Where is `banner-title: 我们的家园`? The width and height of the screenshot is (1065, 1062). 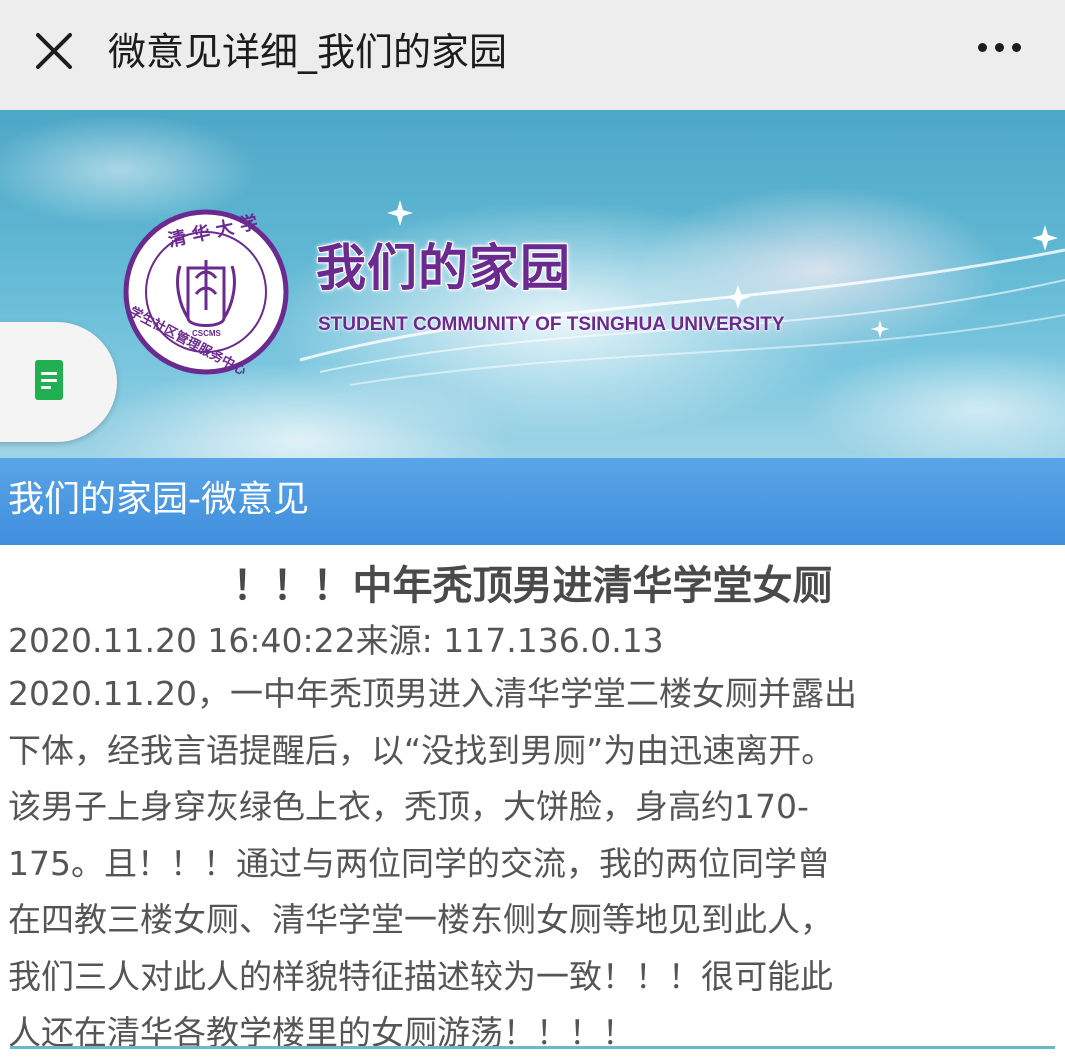
banner-title: 我们的家园 is located at coordinates (443, 268).